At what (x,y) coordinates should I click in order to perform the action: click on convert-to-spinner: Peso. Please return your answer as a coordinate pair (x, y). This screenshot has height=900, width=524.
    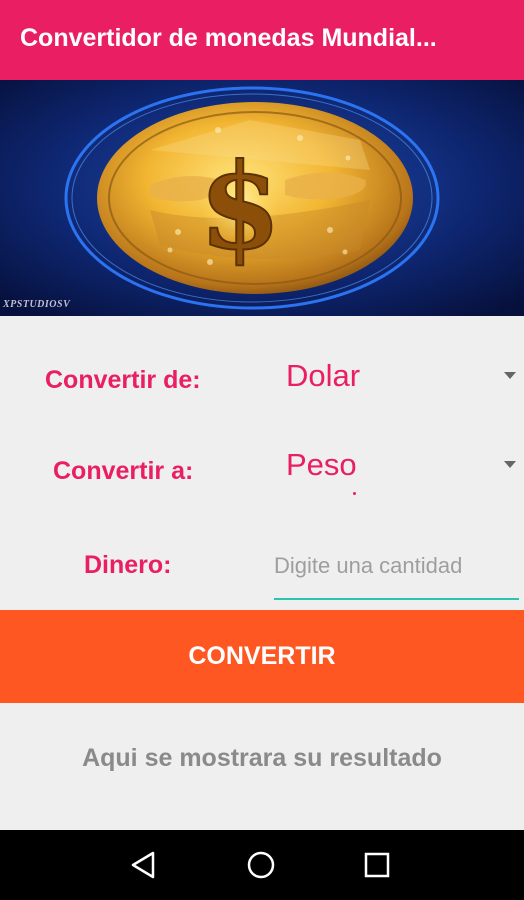
    Looking at the image, I should click on (397, 467).